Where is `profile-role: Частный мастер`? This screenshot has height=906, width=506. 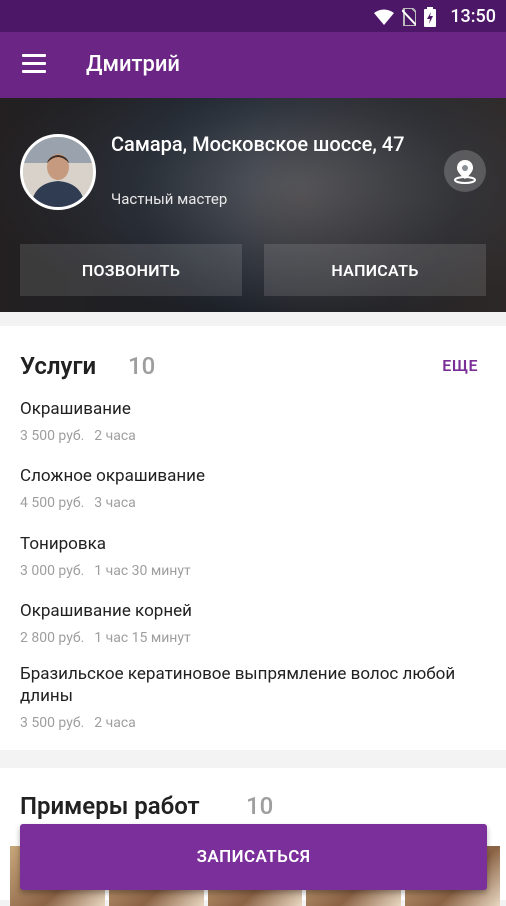 profile-role: Частный мастер is located at coordinates (169, 199).